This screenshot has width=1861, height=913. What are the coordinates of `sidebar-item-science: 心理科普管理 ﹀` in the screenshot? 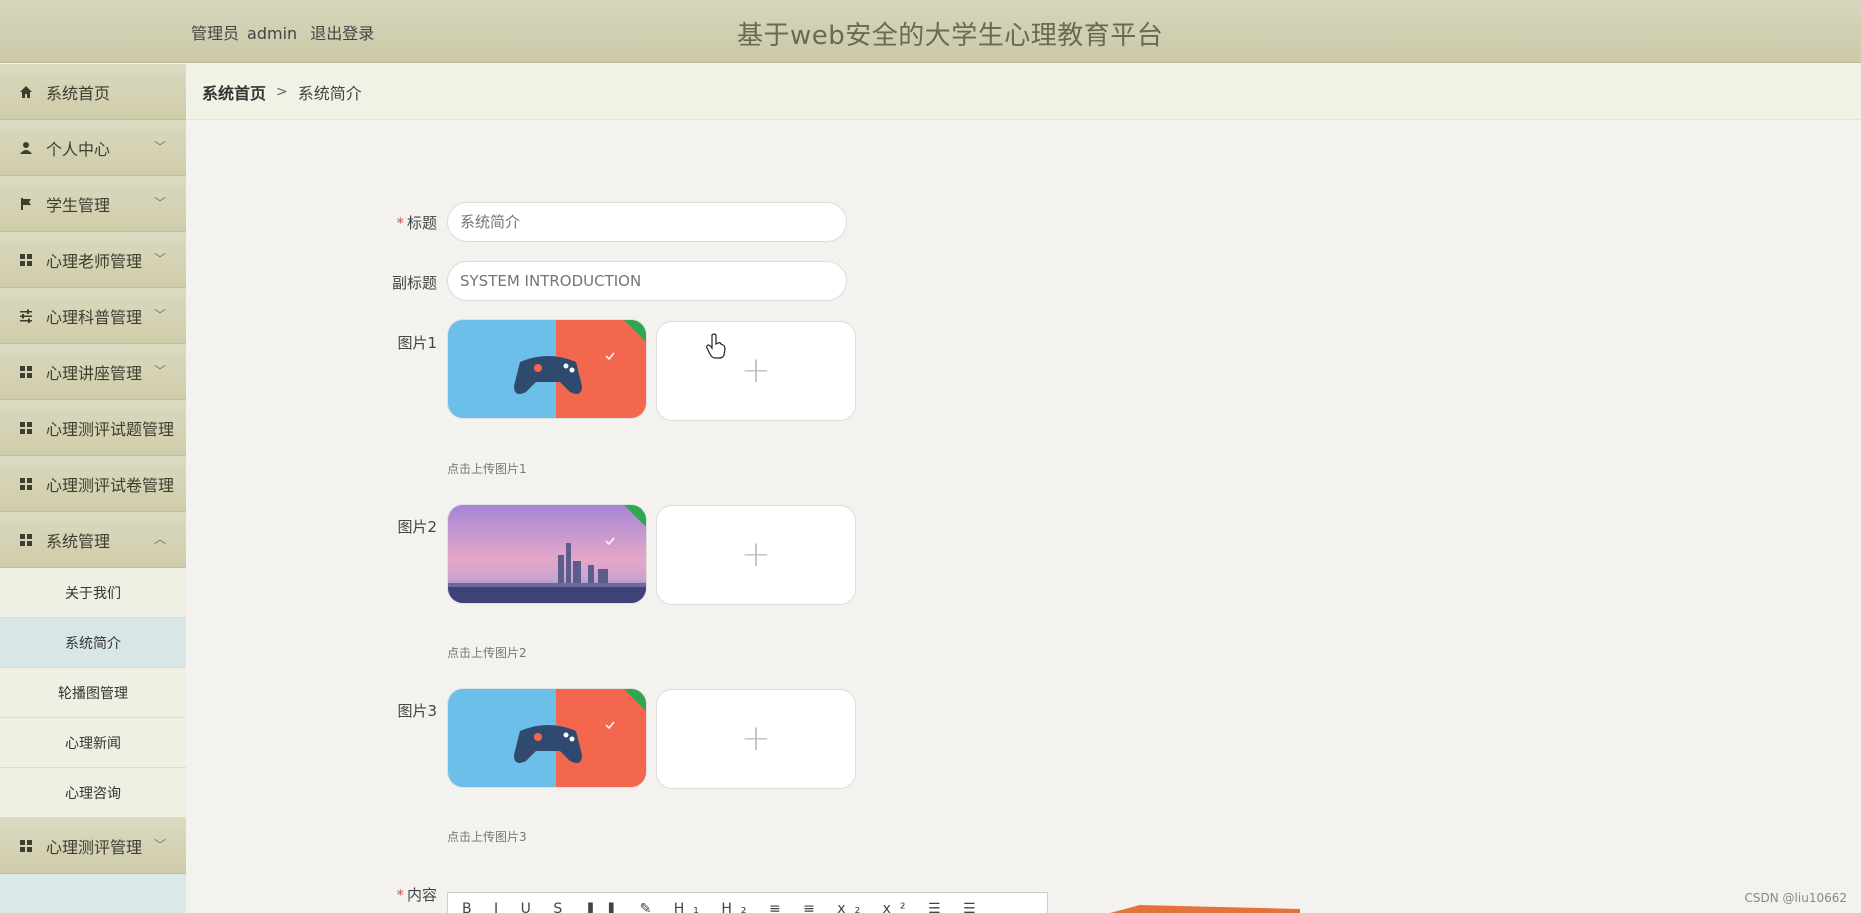 It's located at (93, 316).